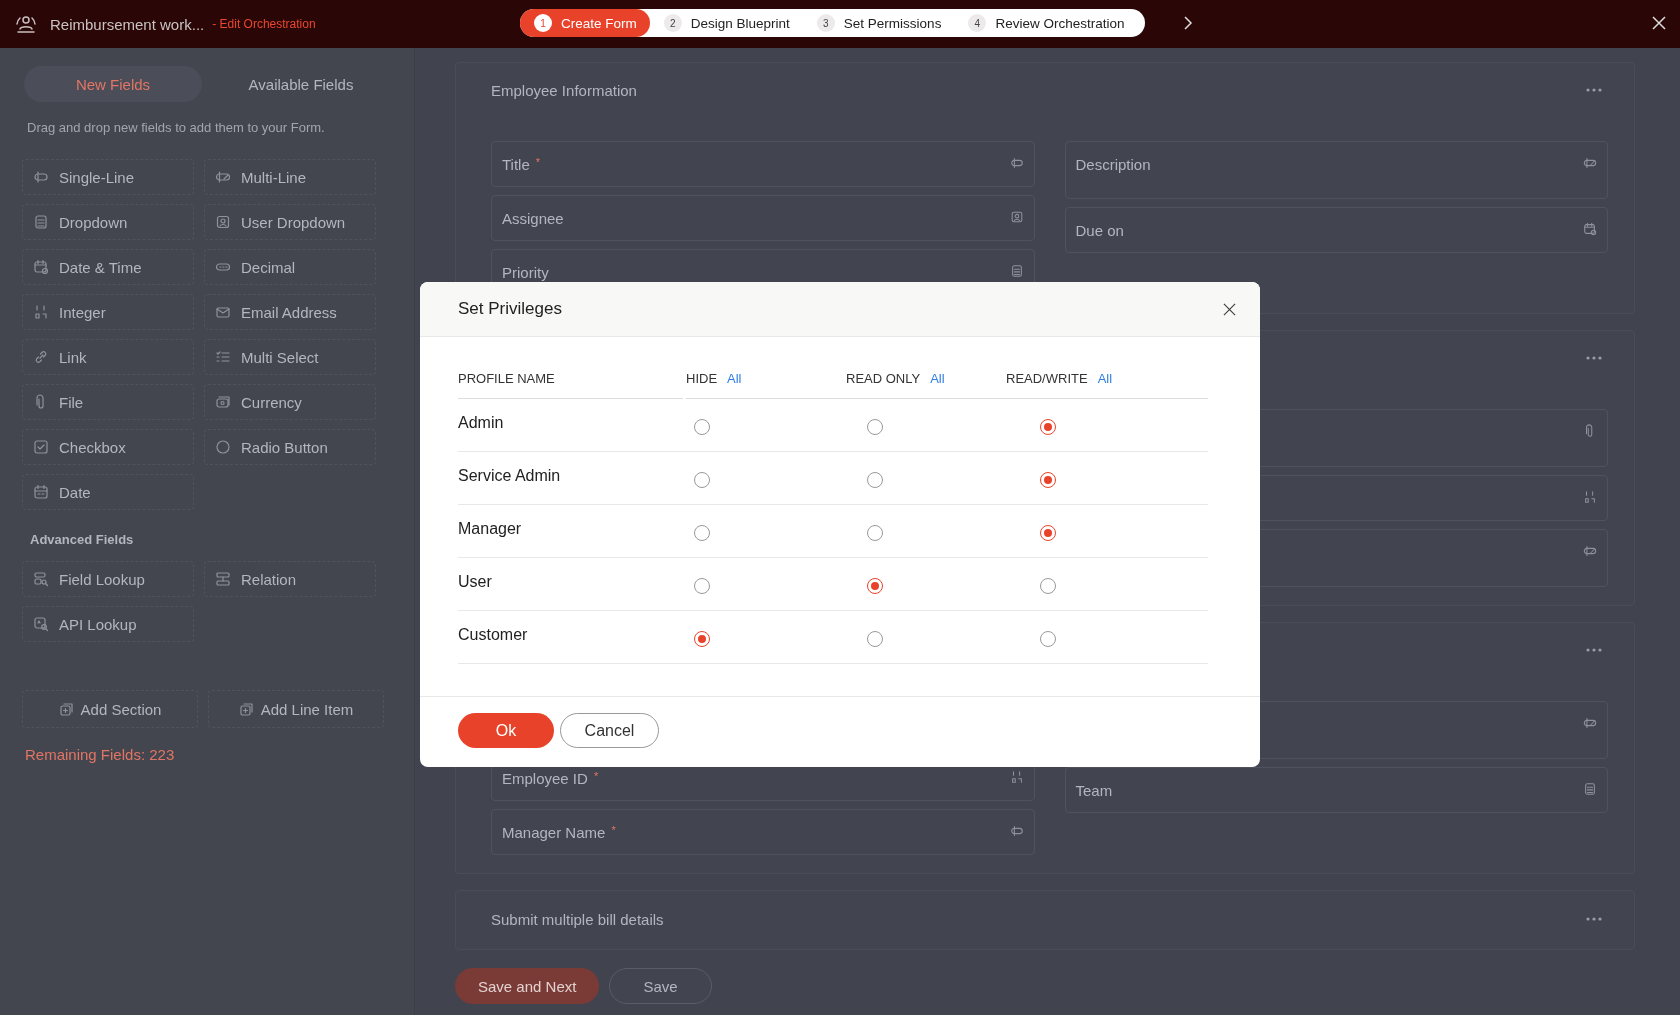 The width and height of the screenshot is (1680, 1015). What do you see at coordinates (660, 986) in the screenshot?
I see `save-button: Save` at bounding box center [660, 986].